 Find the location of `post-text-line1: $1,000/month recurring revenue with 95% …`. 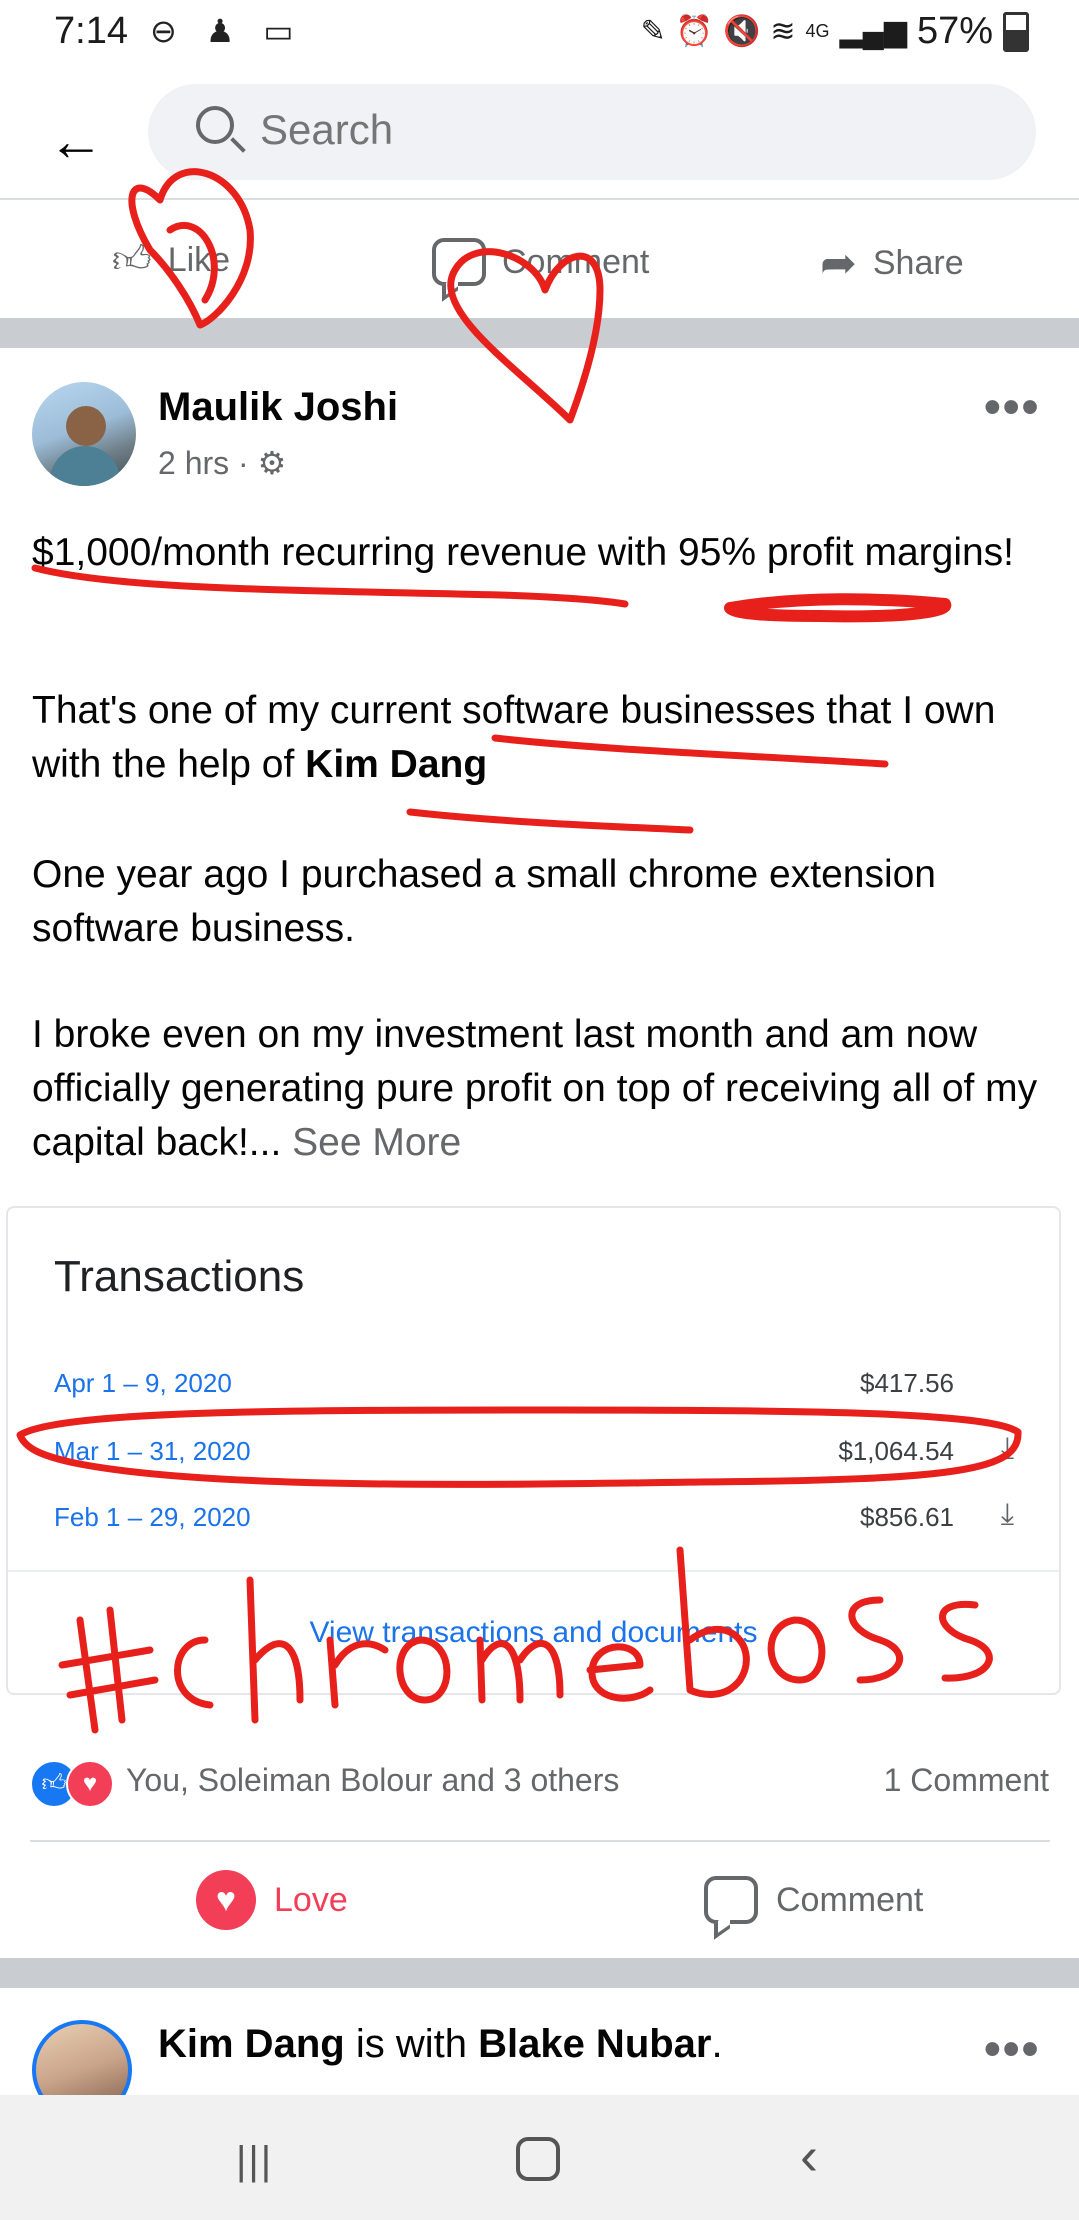

post-text-line1: $1,000/month recurring revenue with 95% … is located at coordinates (523, 552).